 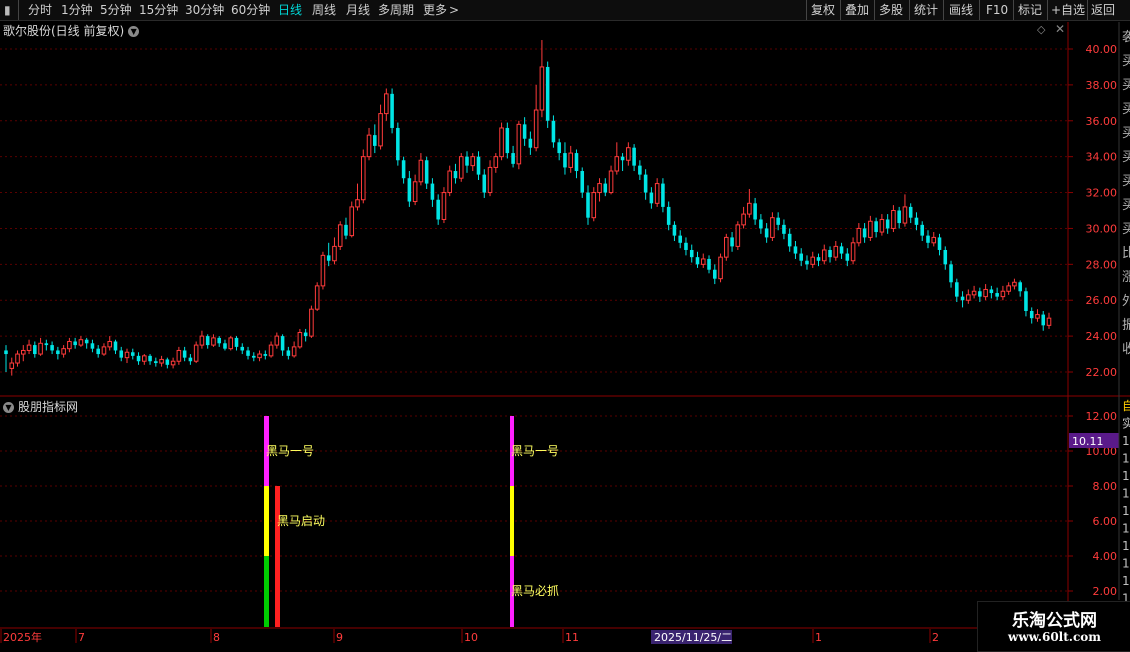 I want to click on indicator-title: ▼ 股朋指标网, so click(x=40, y=406).